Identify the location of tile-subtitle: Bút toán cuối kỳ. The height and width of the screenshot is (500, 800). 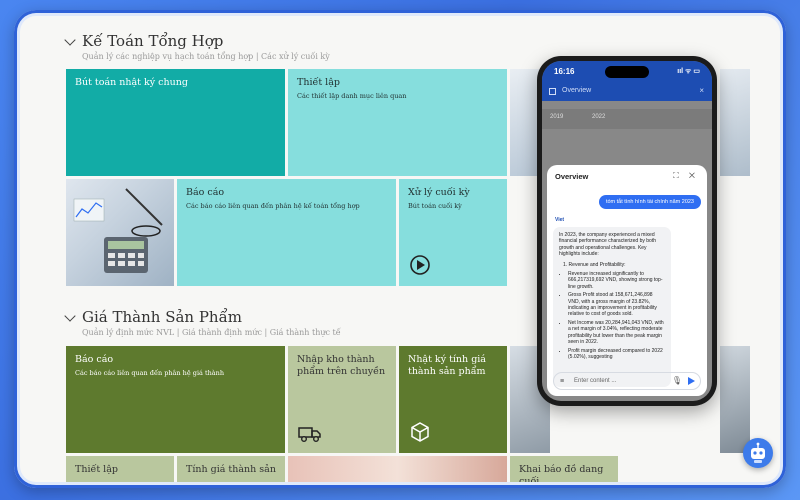
(435, 206).